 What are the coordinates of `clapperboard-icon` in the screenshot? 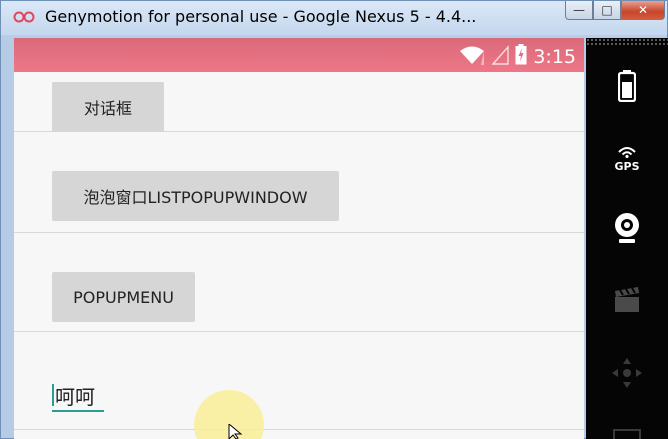 It's located at (627, 302).